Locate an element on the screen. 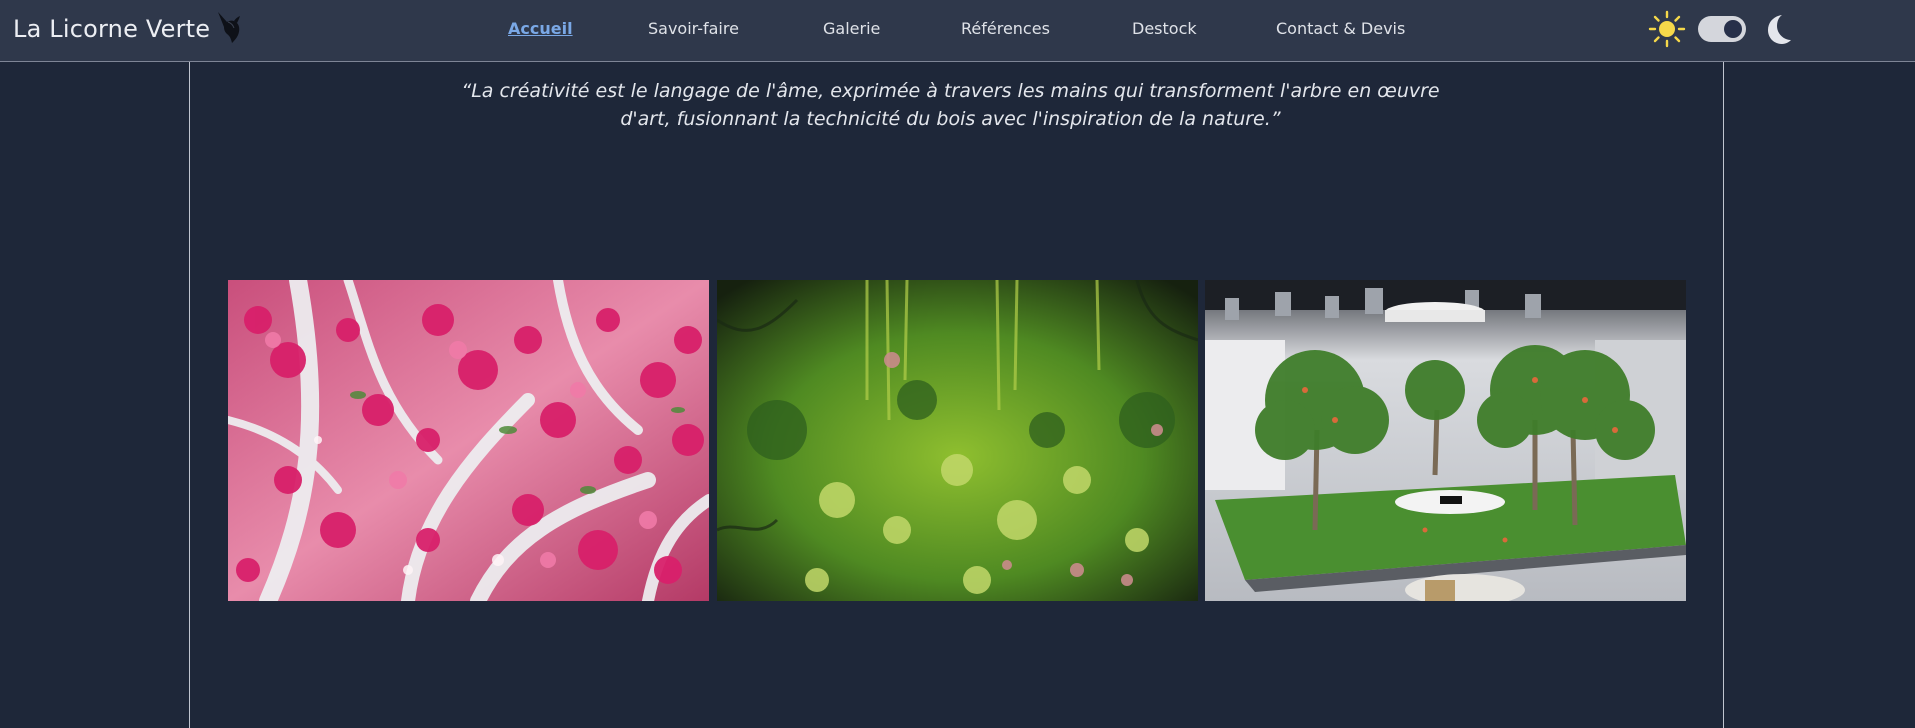 The image size is (1915, 728). sun-icon is located at coordinates (1667, 29).